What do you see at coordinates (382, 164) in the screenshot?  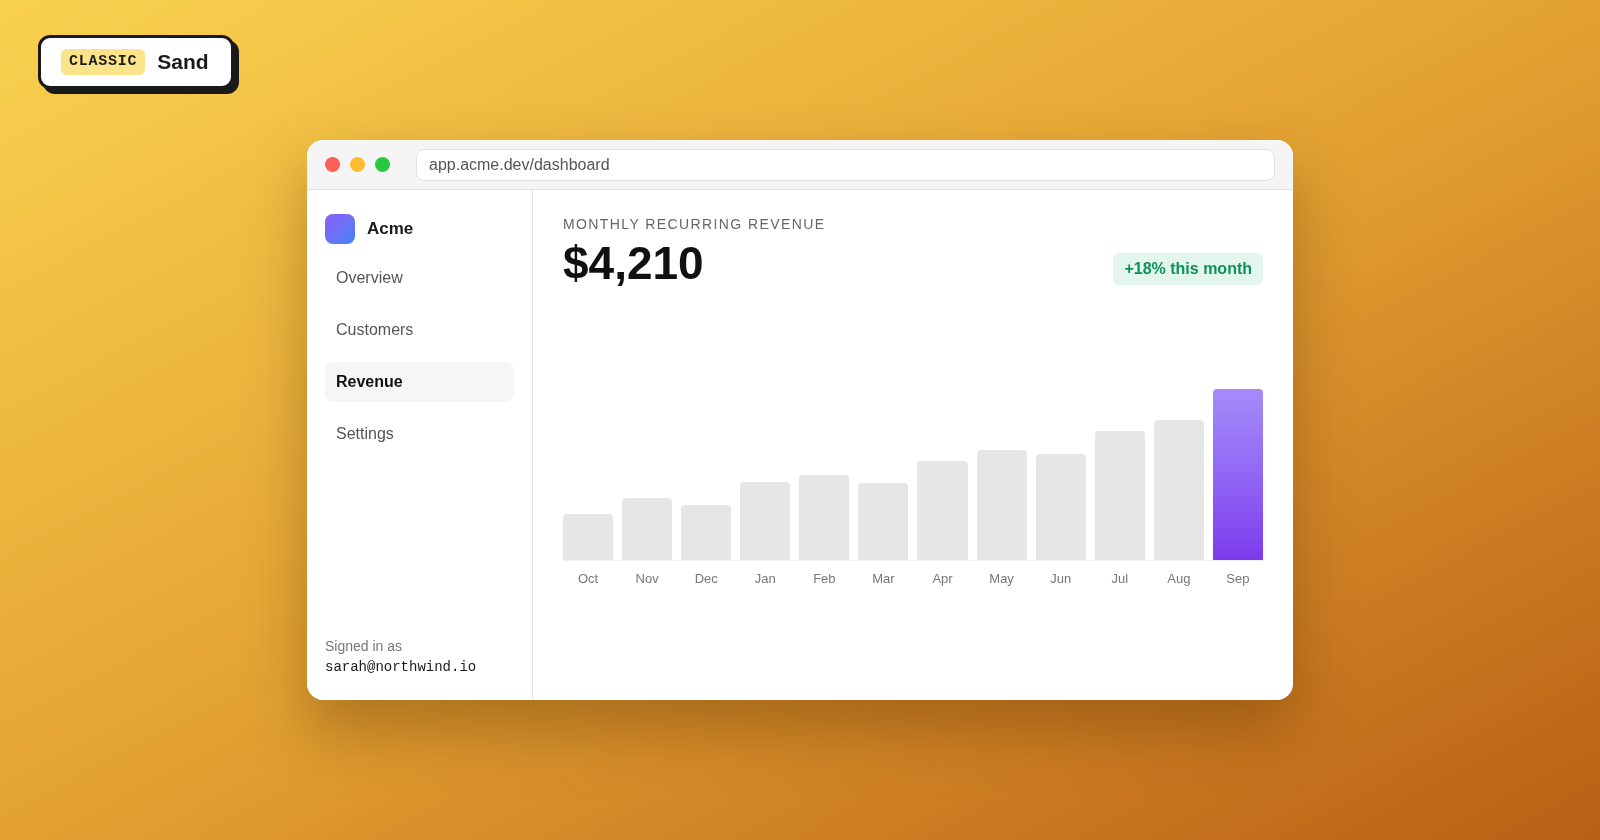 I see `maximize-icon` at bounding box center [382, 164].